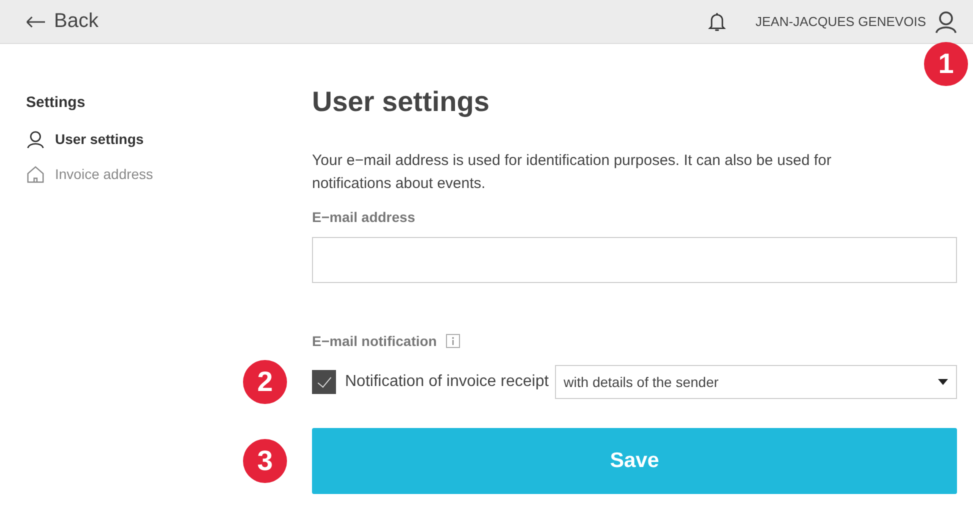 The image size is (973, 511). I want to click on info-icon, so click(453, 341).